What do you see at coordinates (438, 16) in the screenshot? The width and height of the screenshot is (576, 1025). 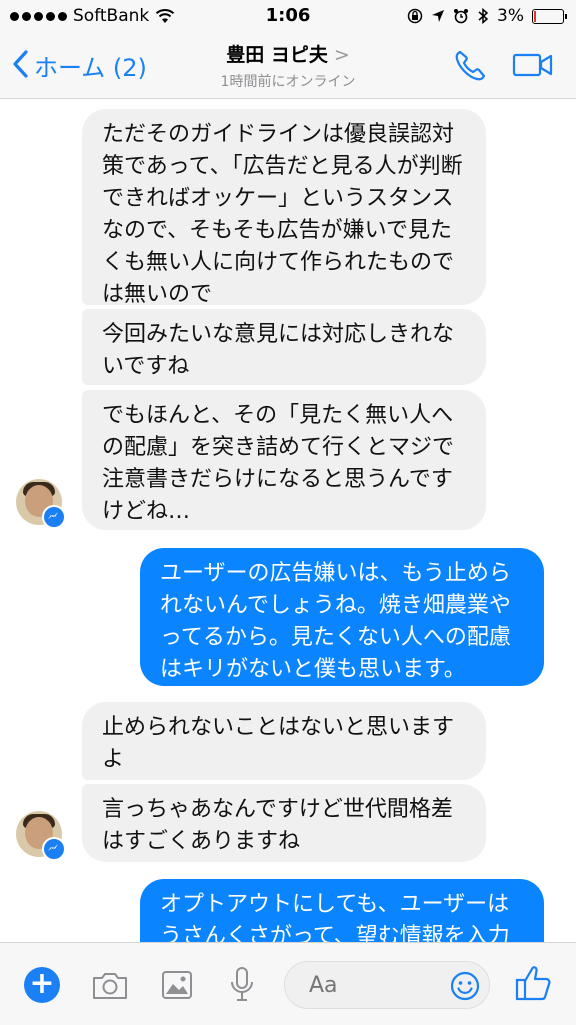 I see `location-icon` at bounding box center [438, 16].